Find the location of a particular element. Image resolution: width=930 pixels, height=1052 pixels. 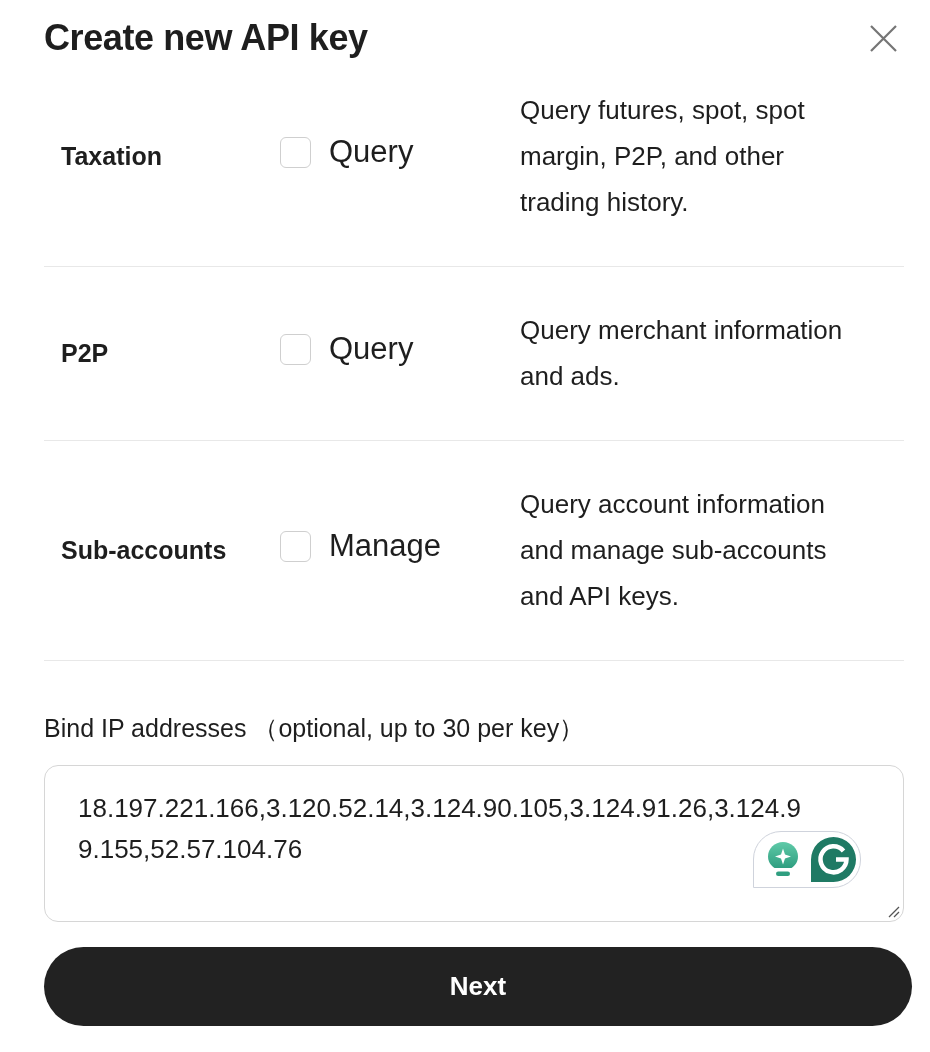

next-button: Next is located at coordinates (478, 986).